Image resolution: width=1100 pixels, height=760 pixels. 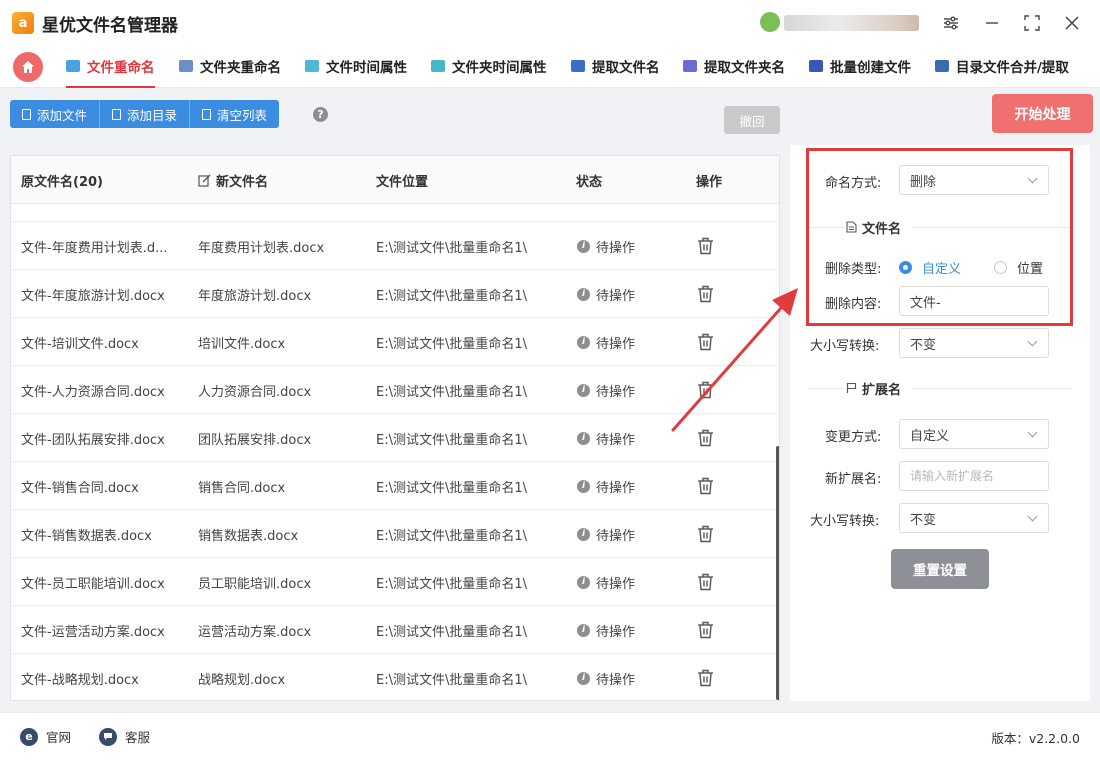 I want to click on tab-folder-rename-icon, so click(x=186, y=66).